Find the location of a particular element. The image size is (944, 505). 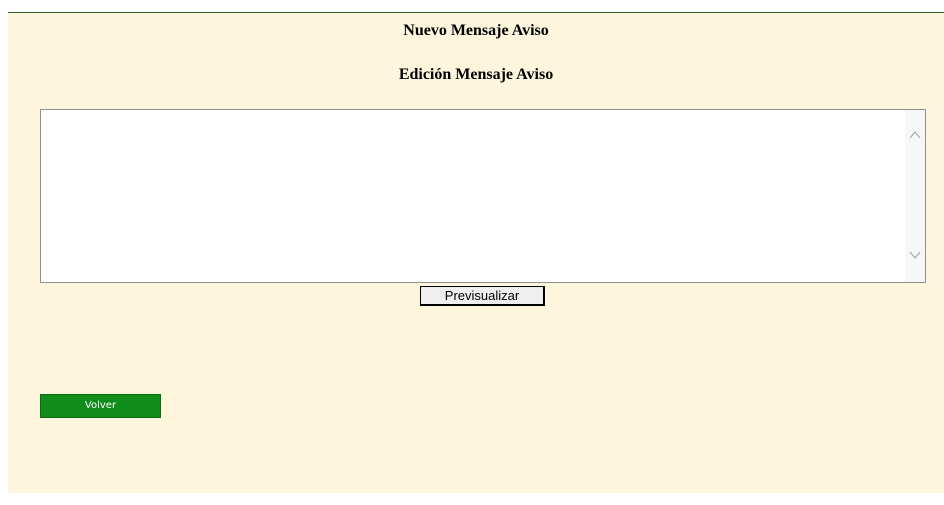

chevron-down-icon is located at coordinates (915, 255).